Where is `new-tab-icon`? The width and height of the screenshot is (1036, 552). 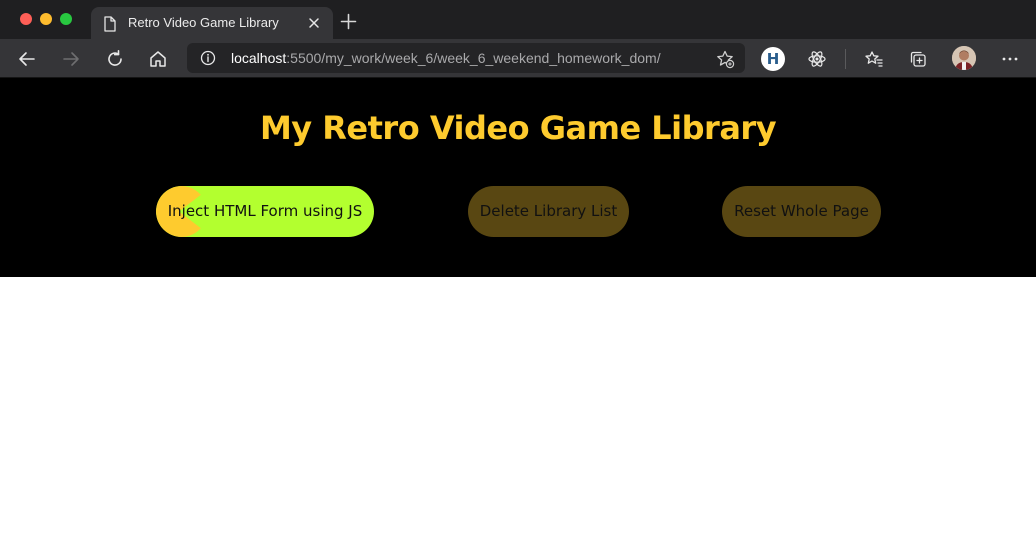
new-tab-icon is located at coordinates (348, 21).